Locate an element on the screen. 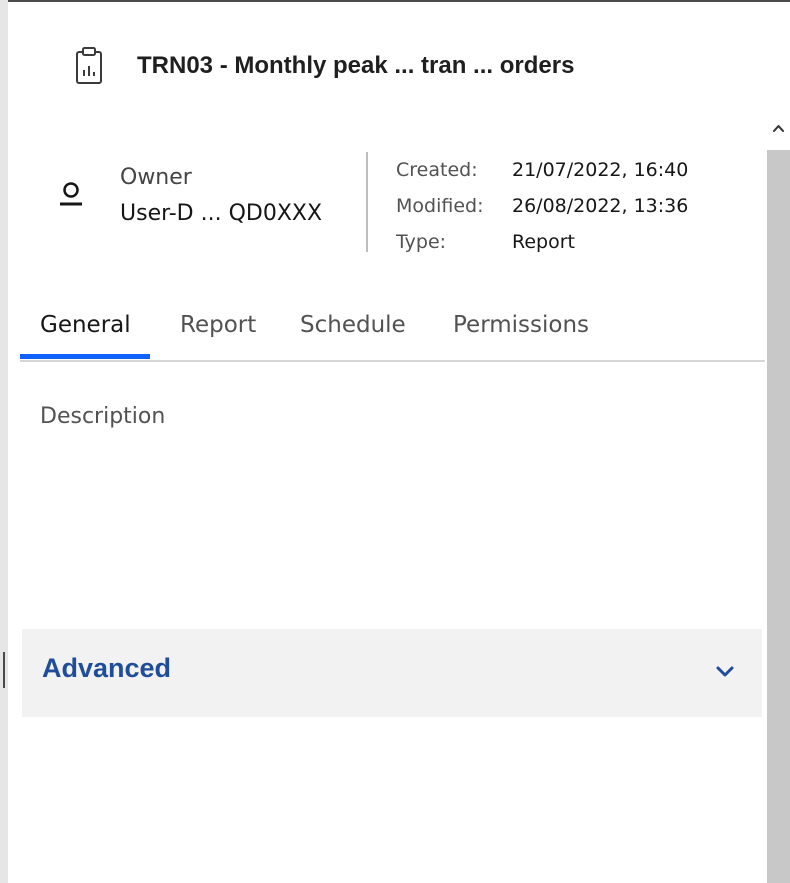 The width and height of the screenshot is (790, 883). chevron-up-icon is located at coordinates (778, 132).